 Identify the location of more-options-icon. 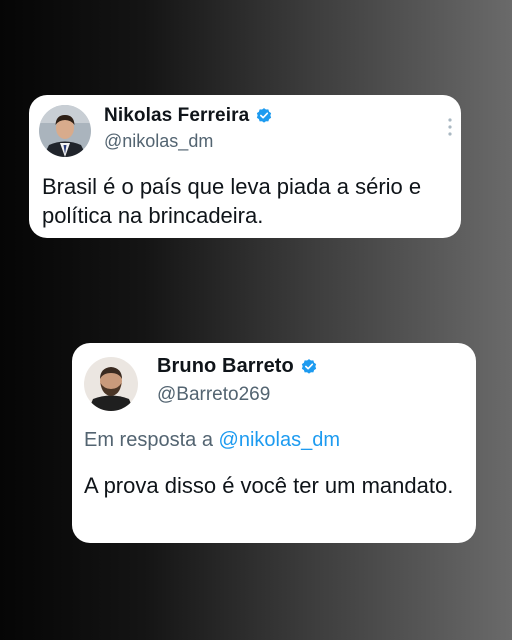
(450, 127).